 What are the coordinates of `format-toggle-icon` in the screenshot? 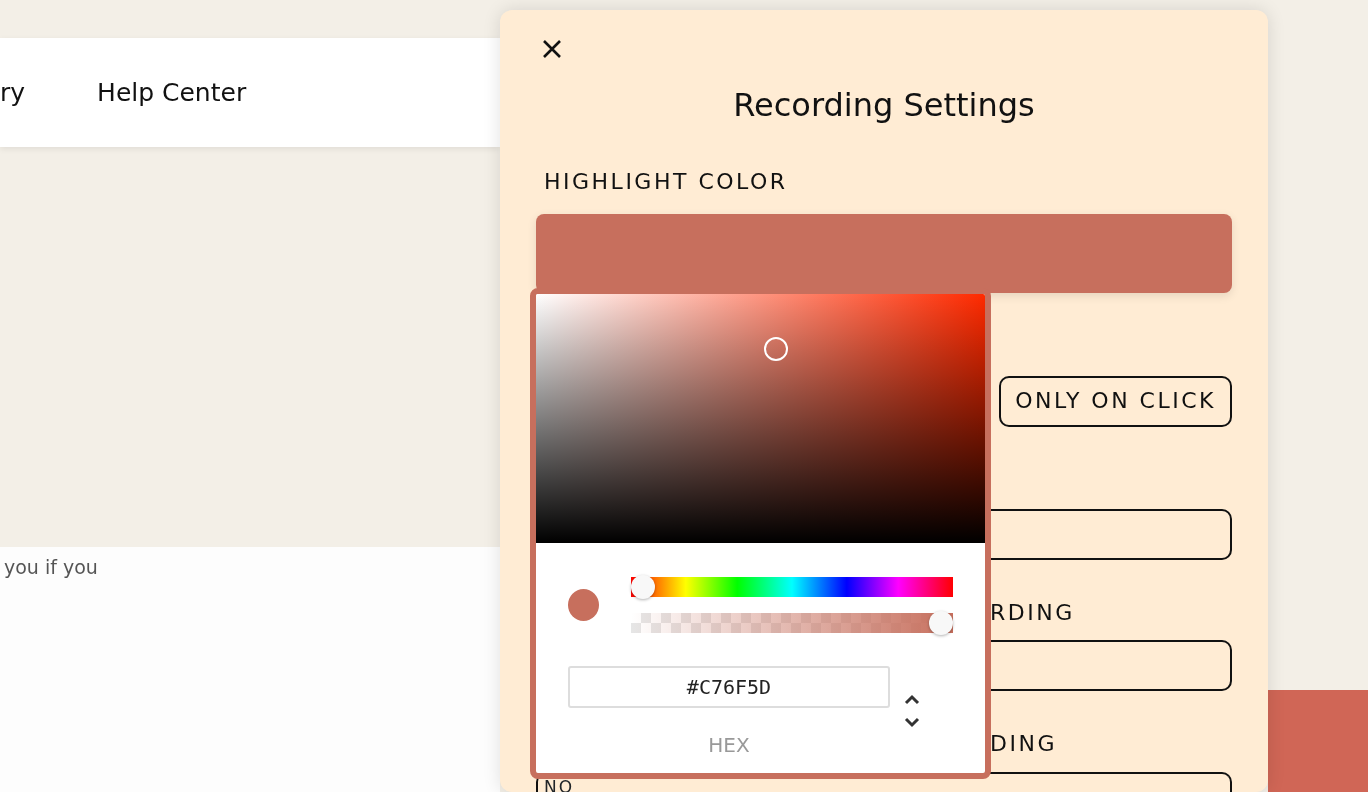 It's located at (912, 711).